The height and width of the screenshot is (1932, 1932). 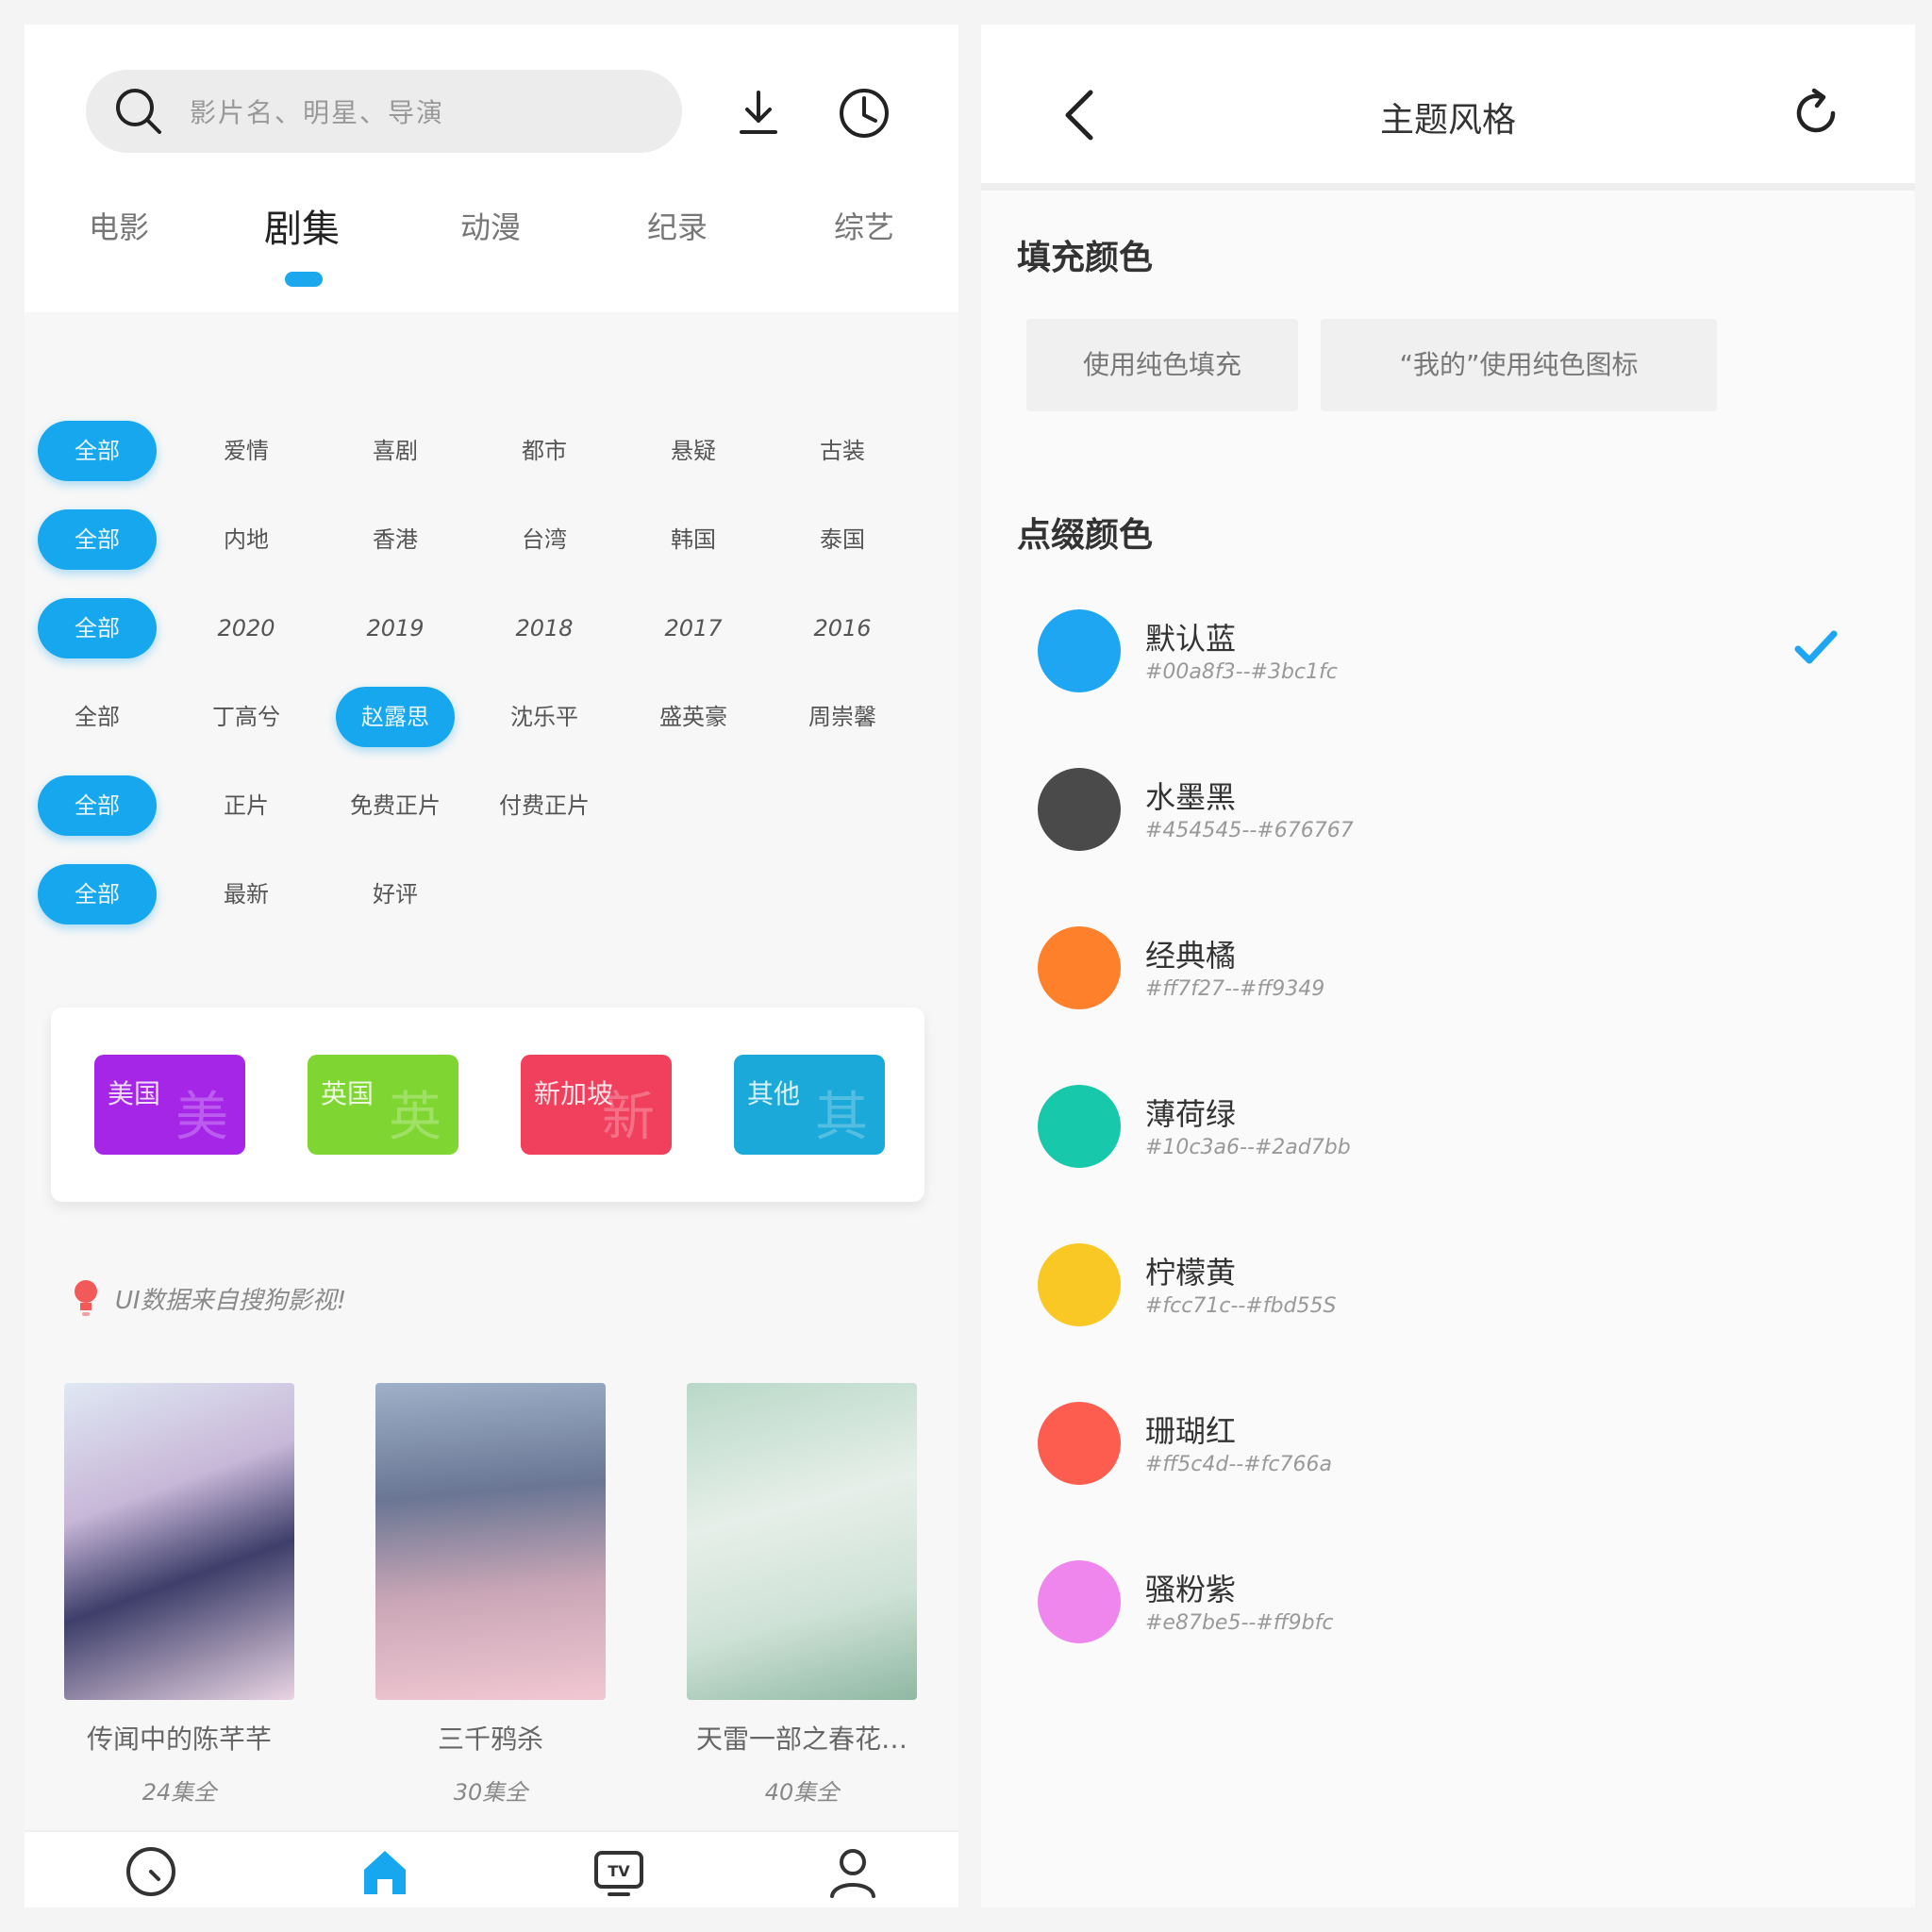 I want to click on region-name: 美国, so click(x=134, y=1093).